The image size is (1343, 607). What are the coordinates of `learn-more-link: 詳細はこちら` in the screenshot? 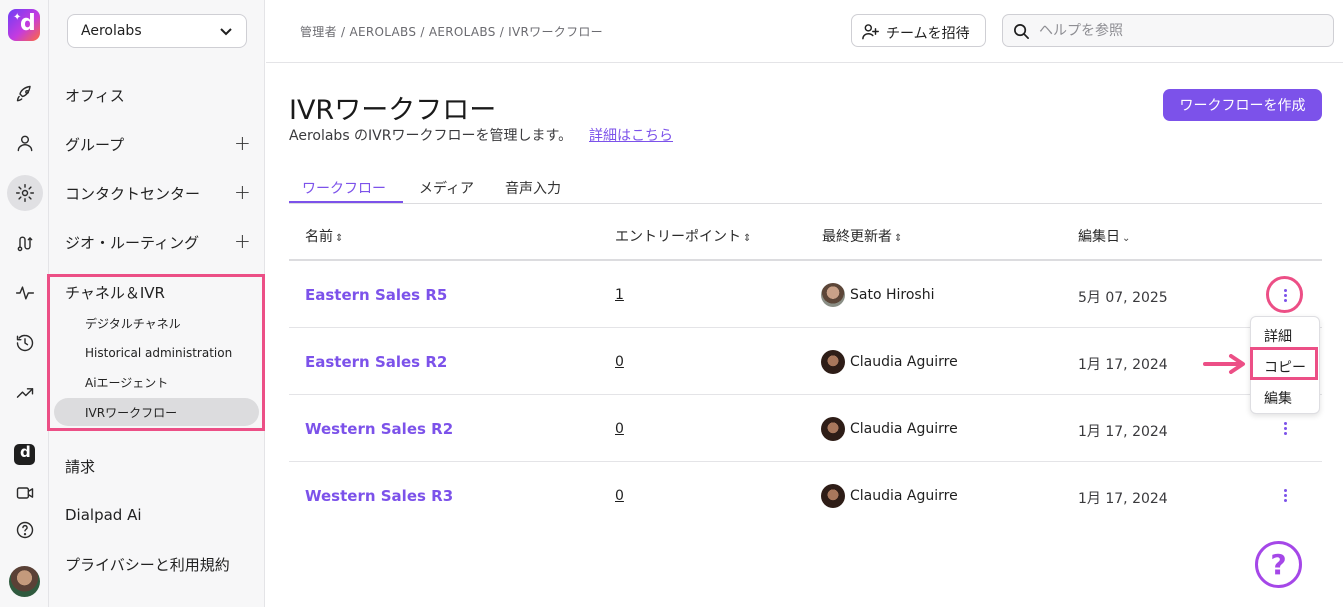 It's located at (631, 135).